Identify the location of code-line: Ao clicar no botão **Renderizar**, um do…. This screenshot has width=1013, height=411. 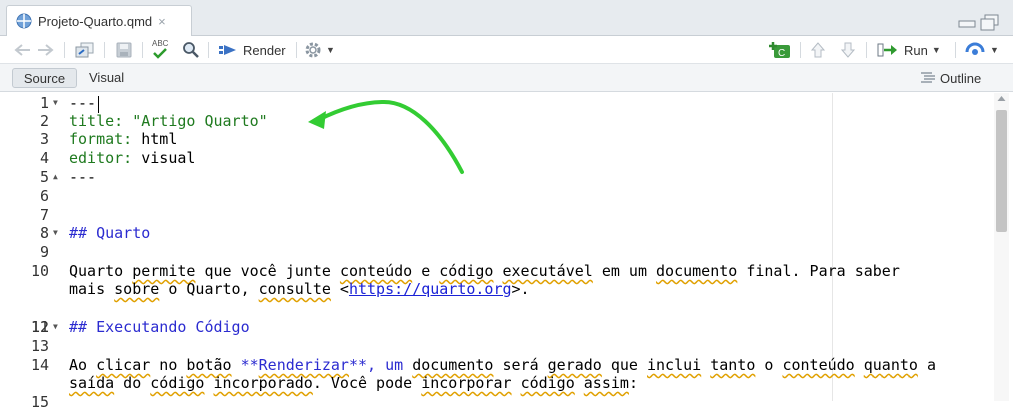
(502, 365).